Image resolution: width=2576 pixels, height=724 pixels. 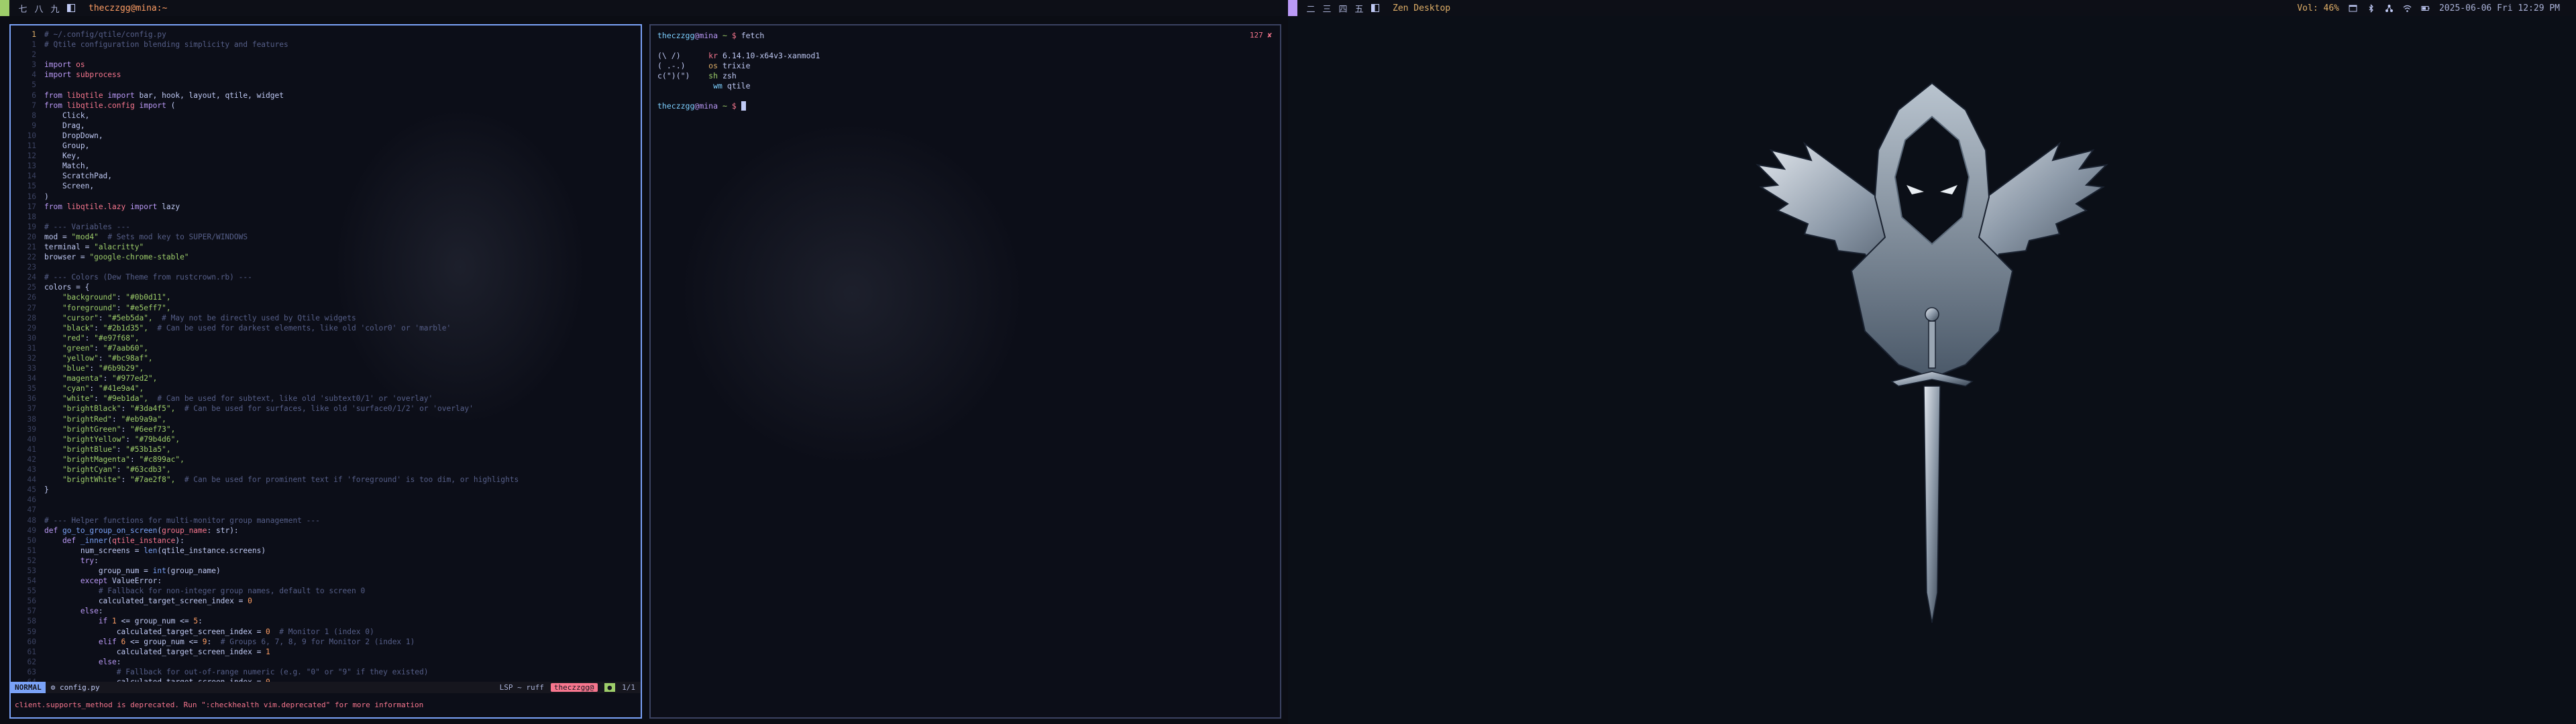 What do you see at coordinates (31, 348) in the screenshot?
I see `line-number: 31` at bounding box center [31, 348].